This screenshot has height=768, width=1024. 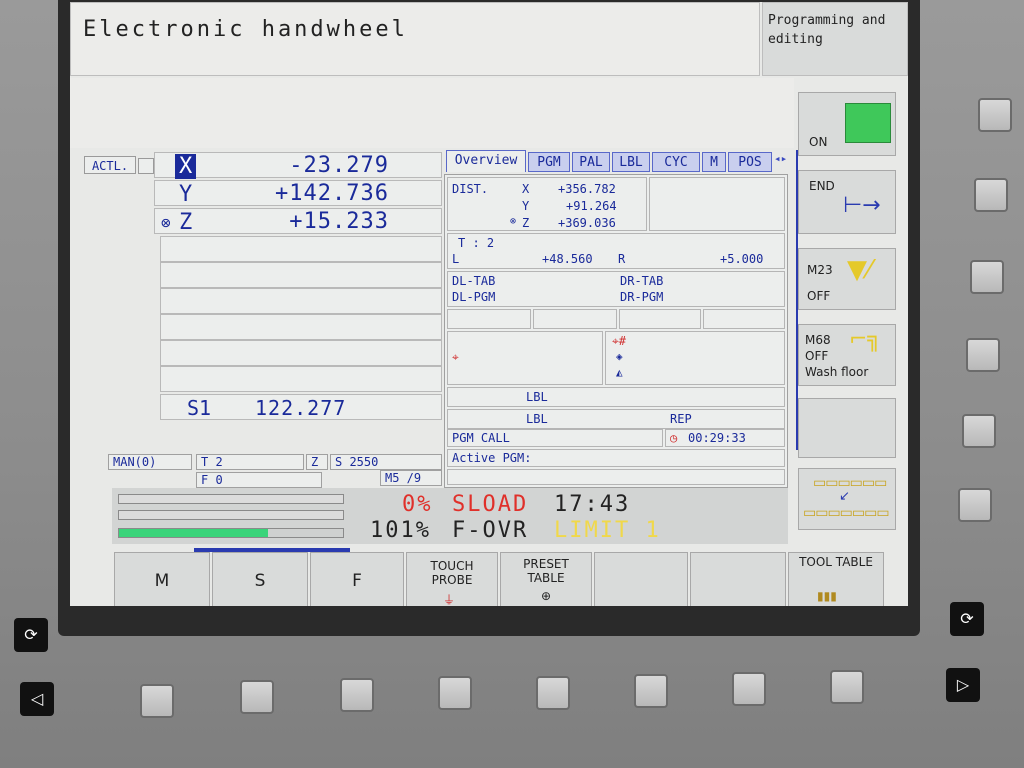 What do you see at coordinates (862, 205) in the screenshot?
I see `end-arrow-icon: ⊢→` at bounding box center [862, 205].